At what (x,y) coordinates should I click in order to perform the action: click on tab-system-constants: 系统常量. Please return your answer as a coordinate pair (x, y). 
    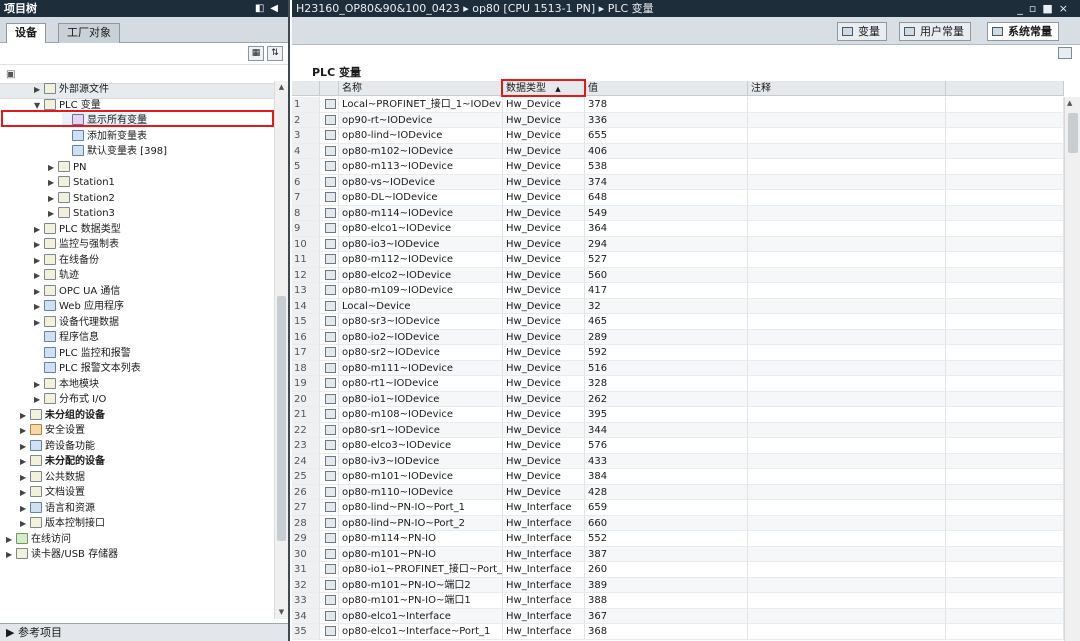
    Looking at the image, I should click on (1023, 31).